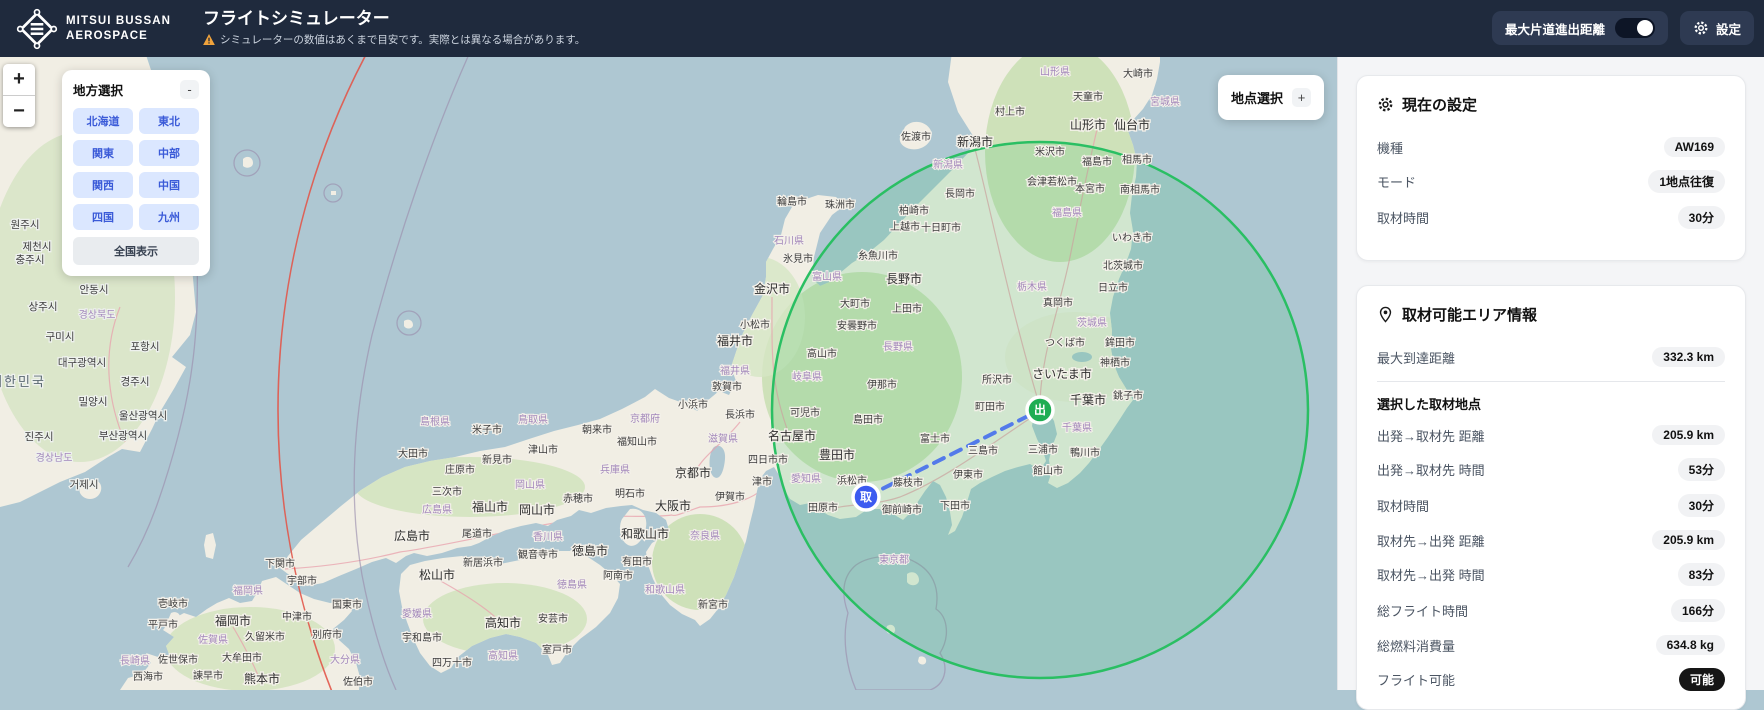 The height and width of the screenshot is (710, 1764). I want to click on info-row: 取材先→出発 距離 205.9 km, so click(1551, 540).